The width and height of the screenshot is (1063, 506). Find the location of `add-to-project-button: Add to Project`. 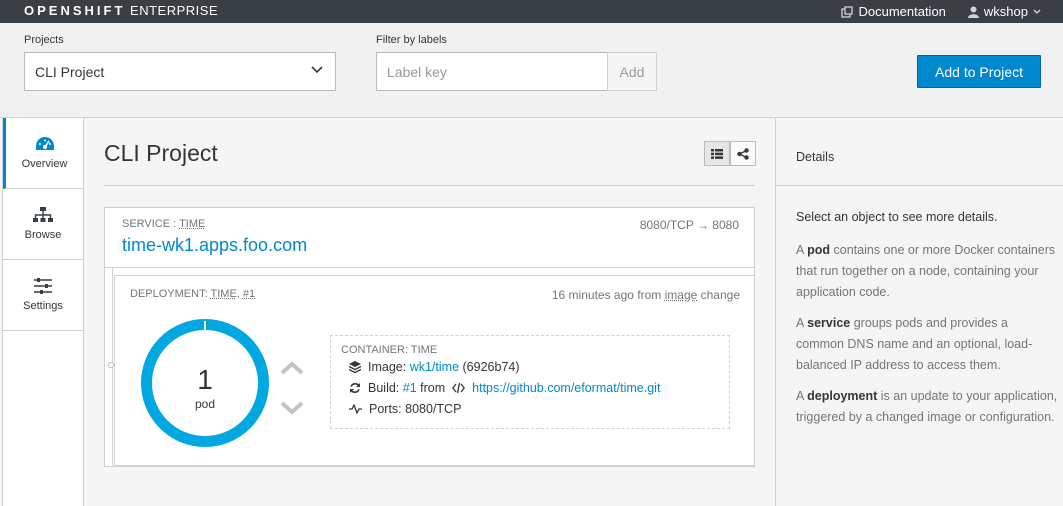

add-to-project-button: Add to Project is located at coordinates (979, 71).